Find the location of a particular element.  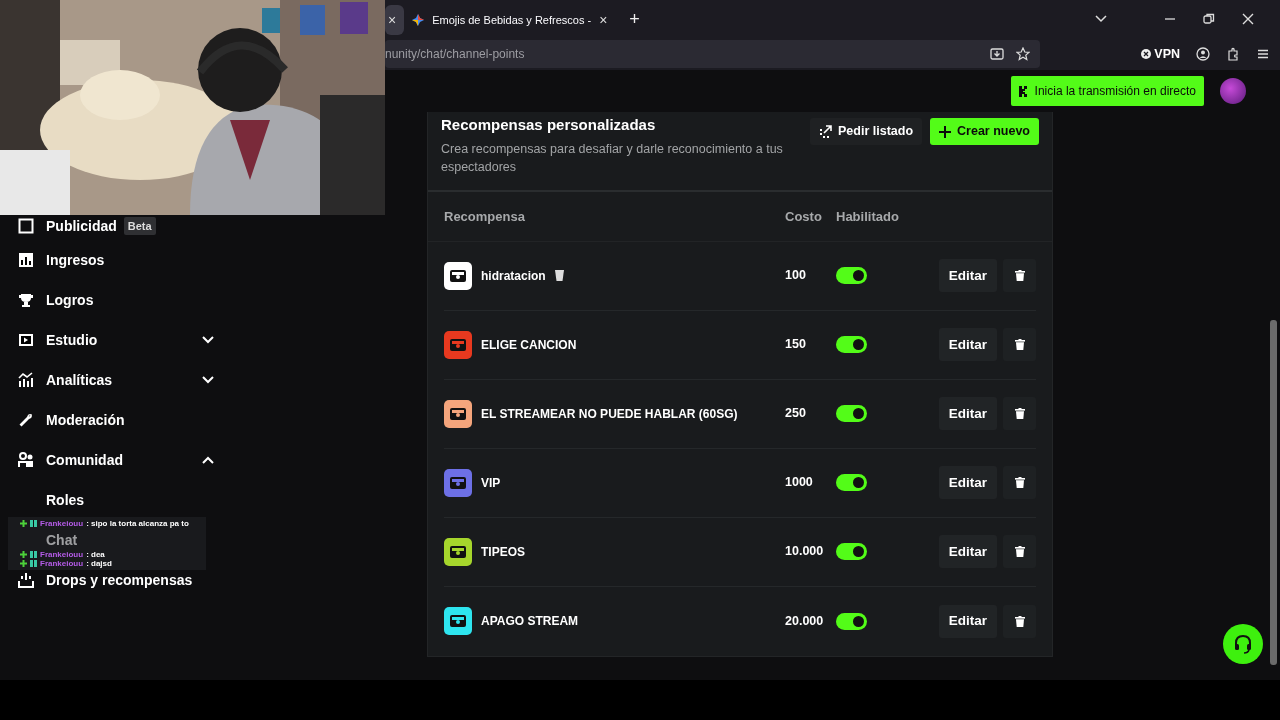

reward-cost: 250 is located at coordinates (796, 414).